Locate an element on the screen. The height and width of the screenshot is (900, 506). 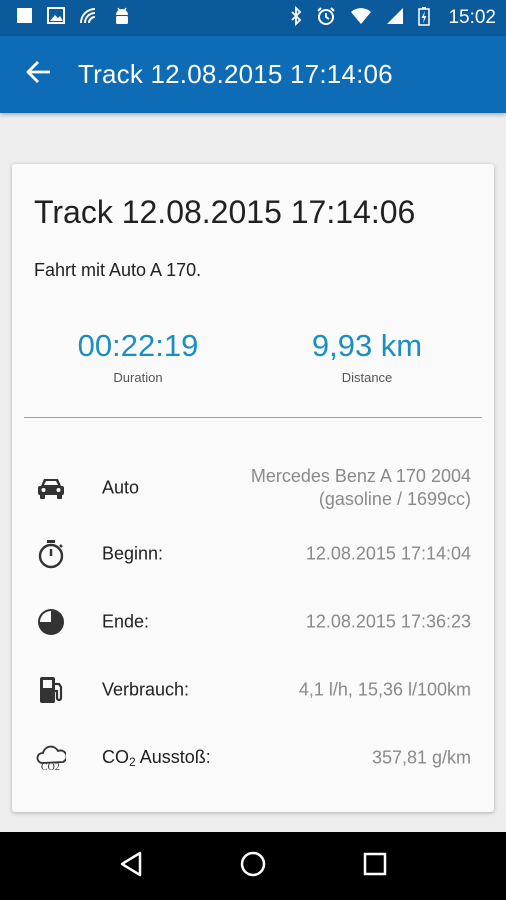
android-icon is located at coordinates (122, 18).